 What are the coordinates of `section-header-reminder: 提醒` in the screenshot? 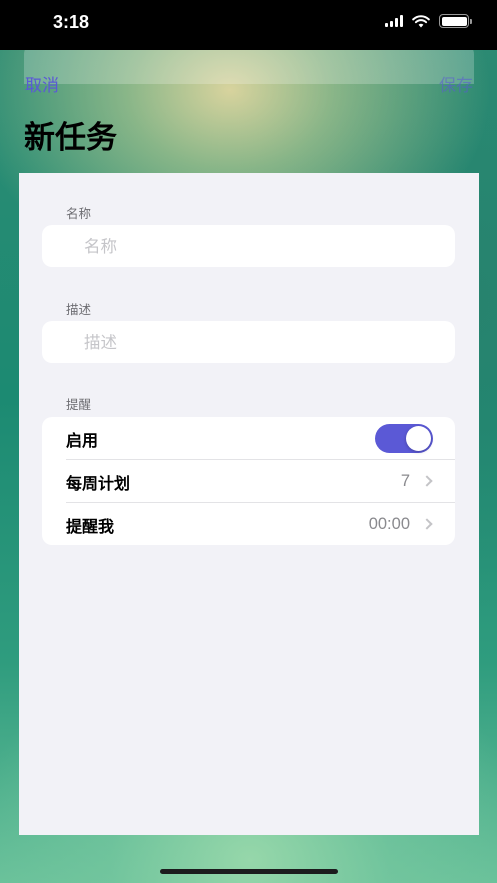 It's located at (79, 404).